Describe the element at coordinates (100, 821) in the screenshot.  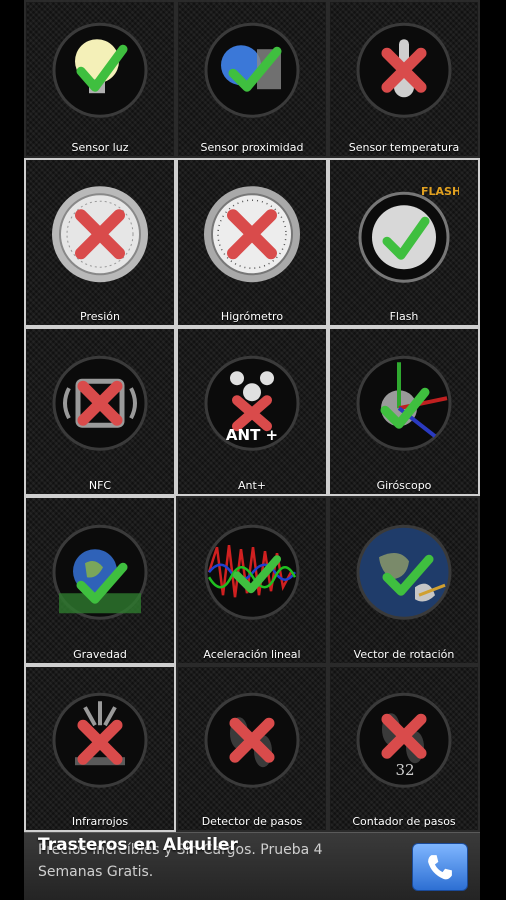
I see `tile-label: Infrarrojos` at that location.